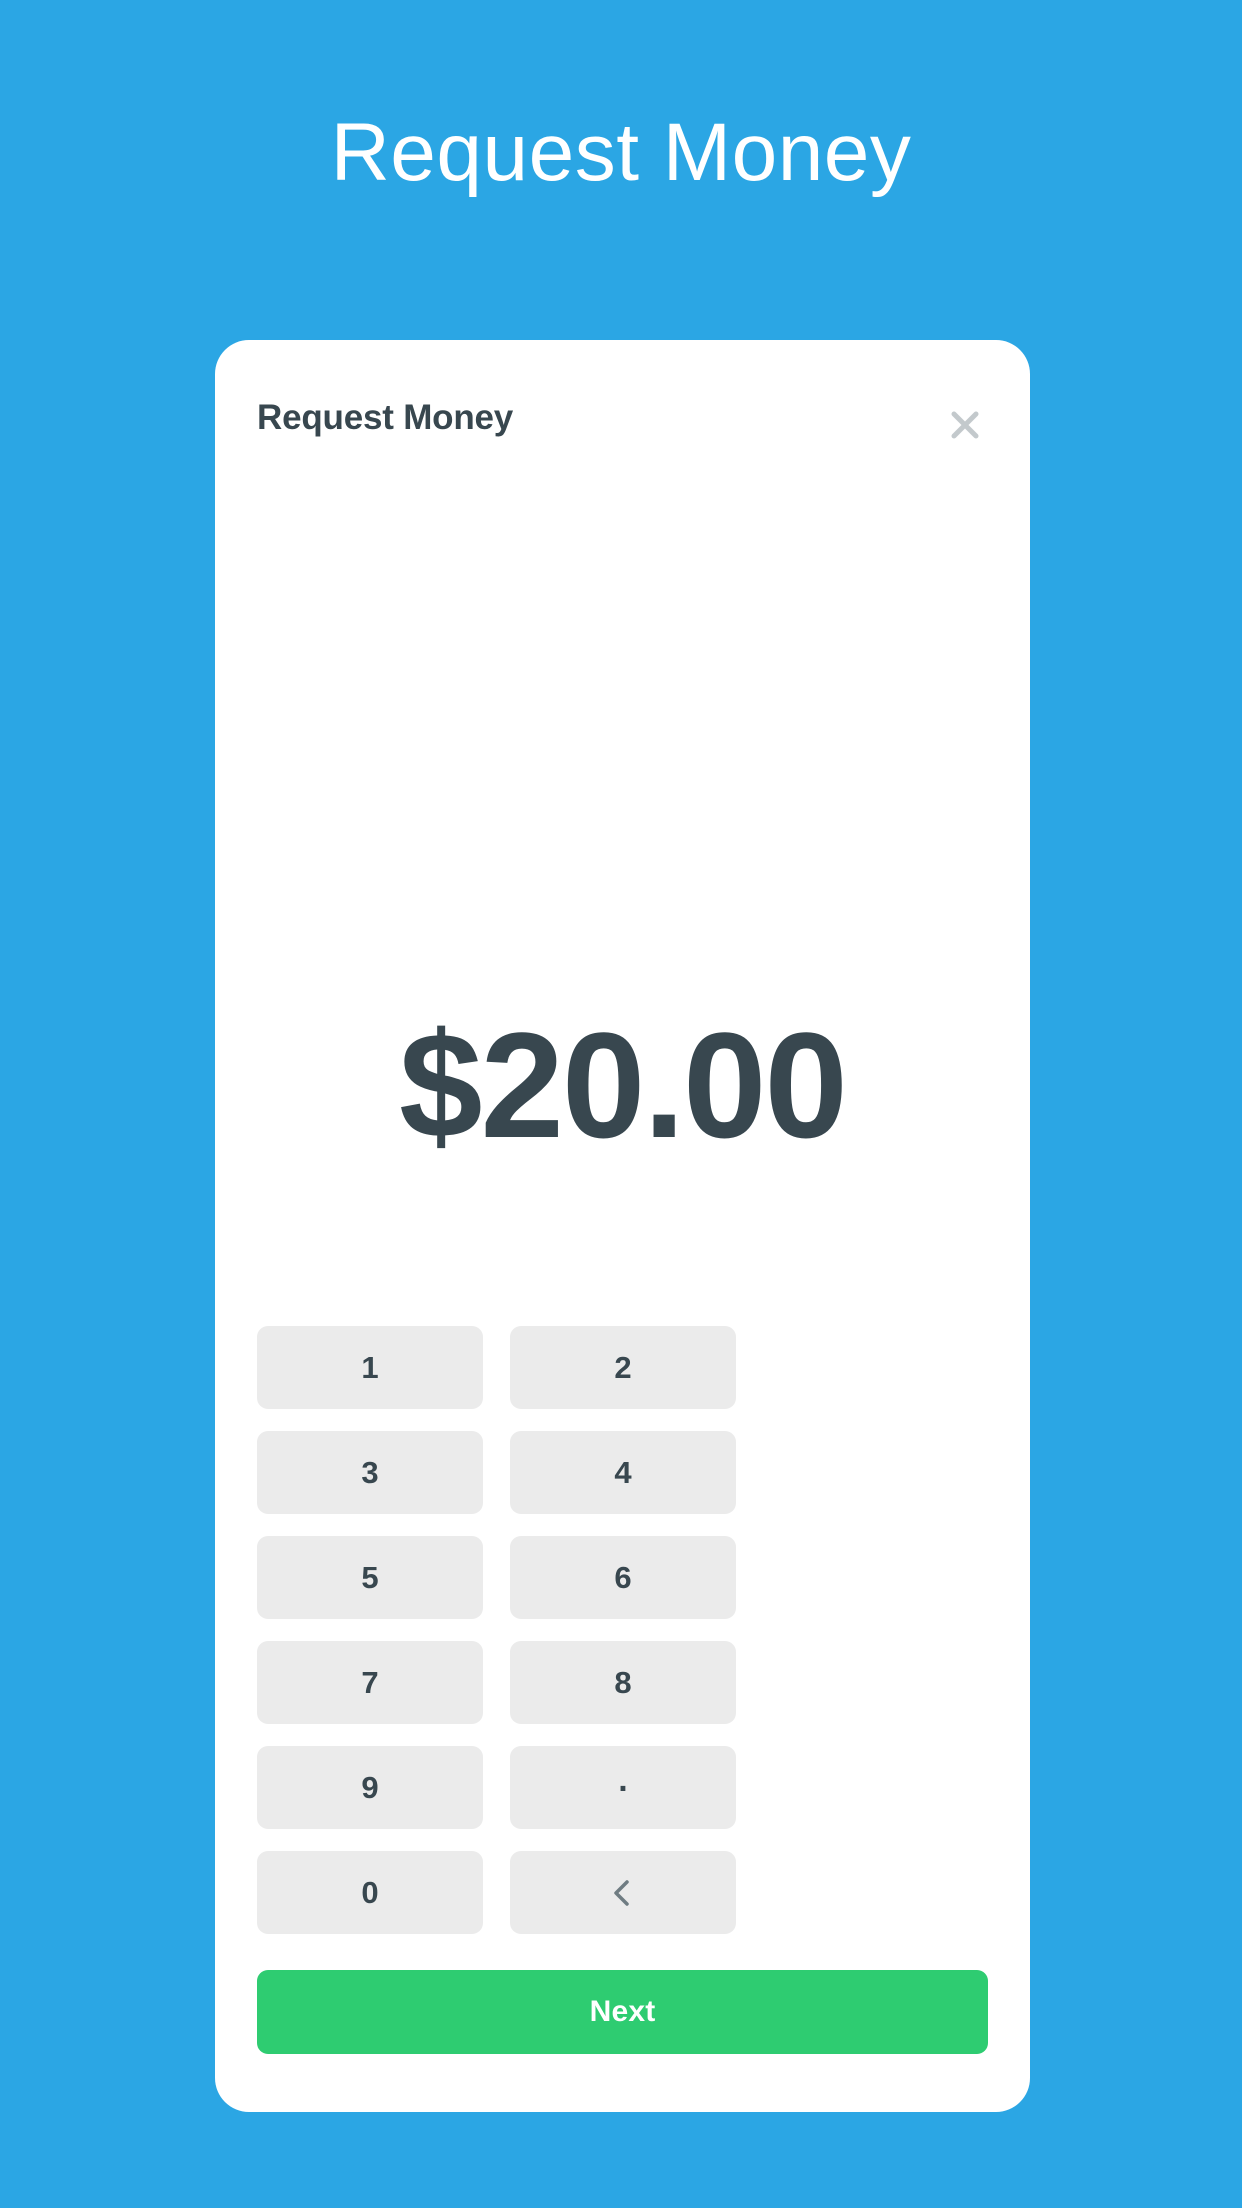 The height and width of the screenshot is (2208, 1242). Describe the element at coordinates (623, 1085) in the screenshot. I see `amount-value: $20.00` at that location.